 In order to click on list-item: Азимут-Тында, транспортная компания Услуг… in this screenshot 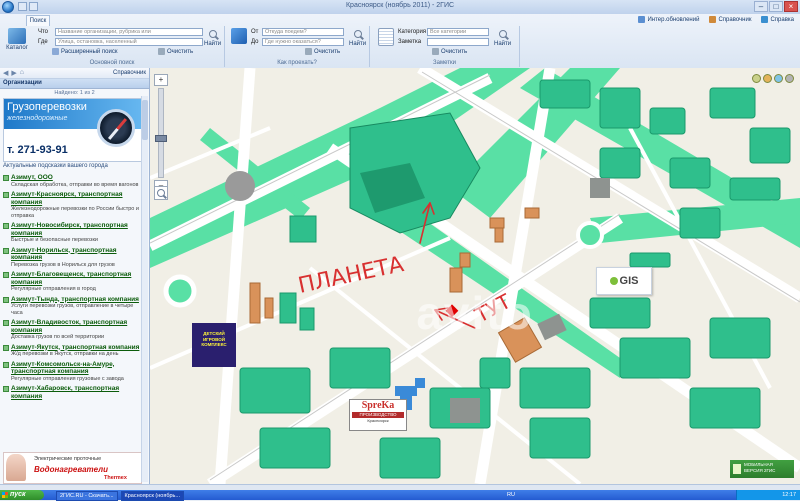, I will do `click(72, 306)`.